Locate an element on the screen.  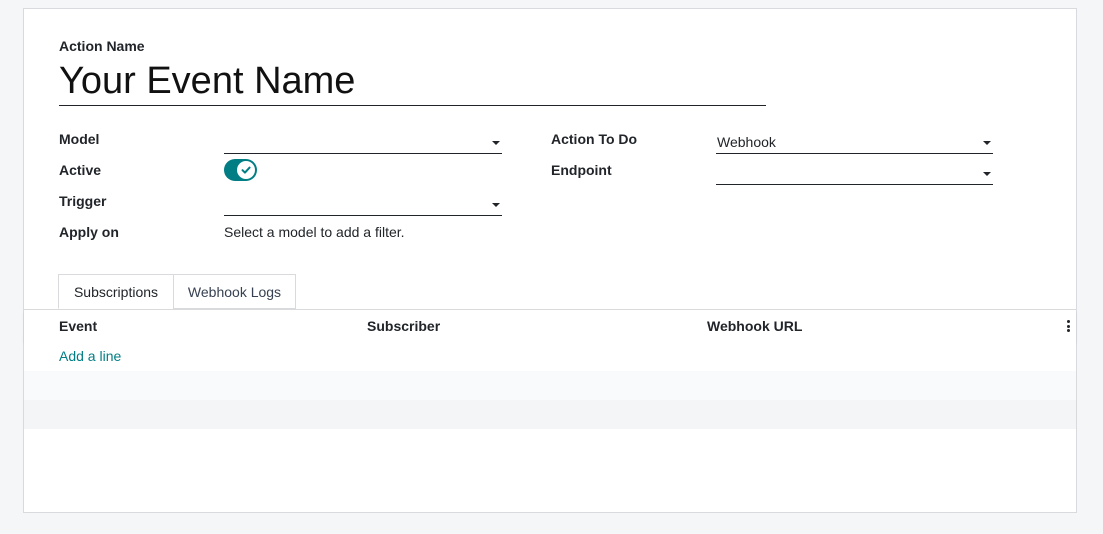
tab-webhook-logs: Webhook Logs is located at coordinates (234, 291).